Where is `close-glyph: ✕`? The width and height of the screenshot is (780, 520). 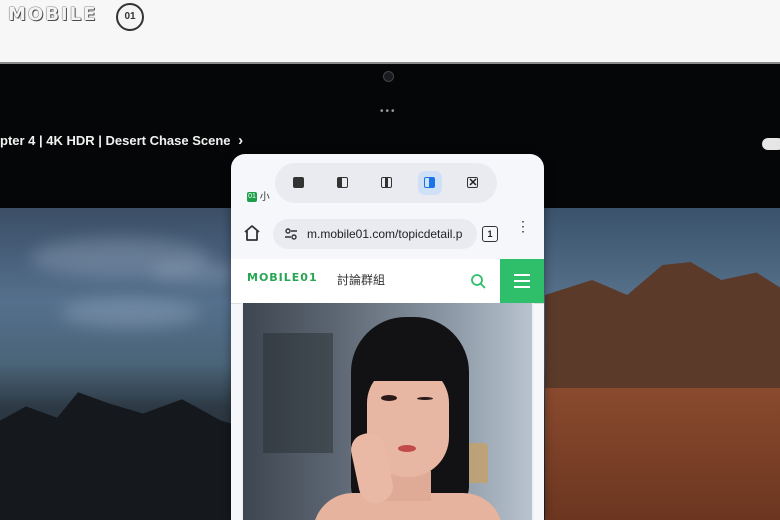
close-glyph: ✕ is located at coordinates (473, 183).